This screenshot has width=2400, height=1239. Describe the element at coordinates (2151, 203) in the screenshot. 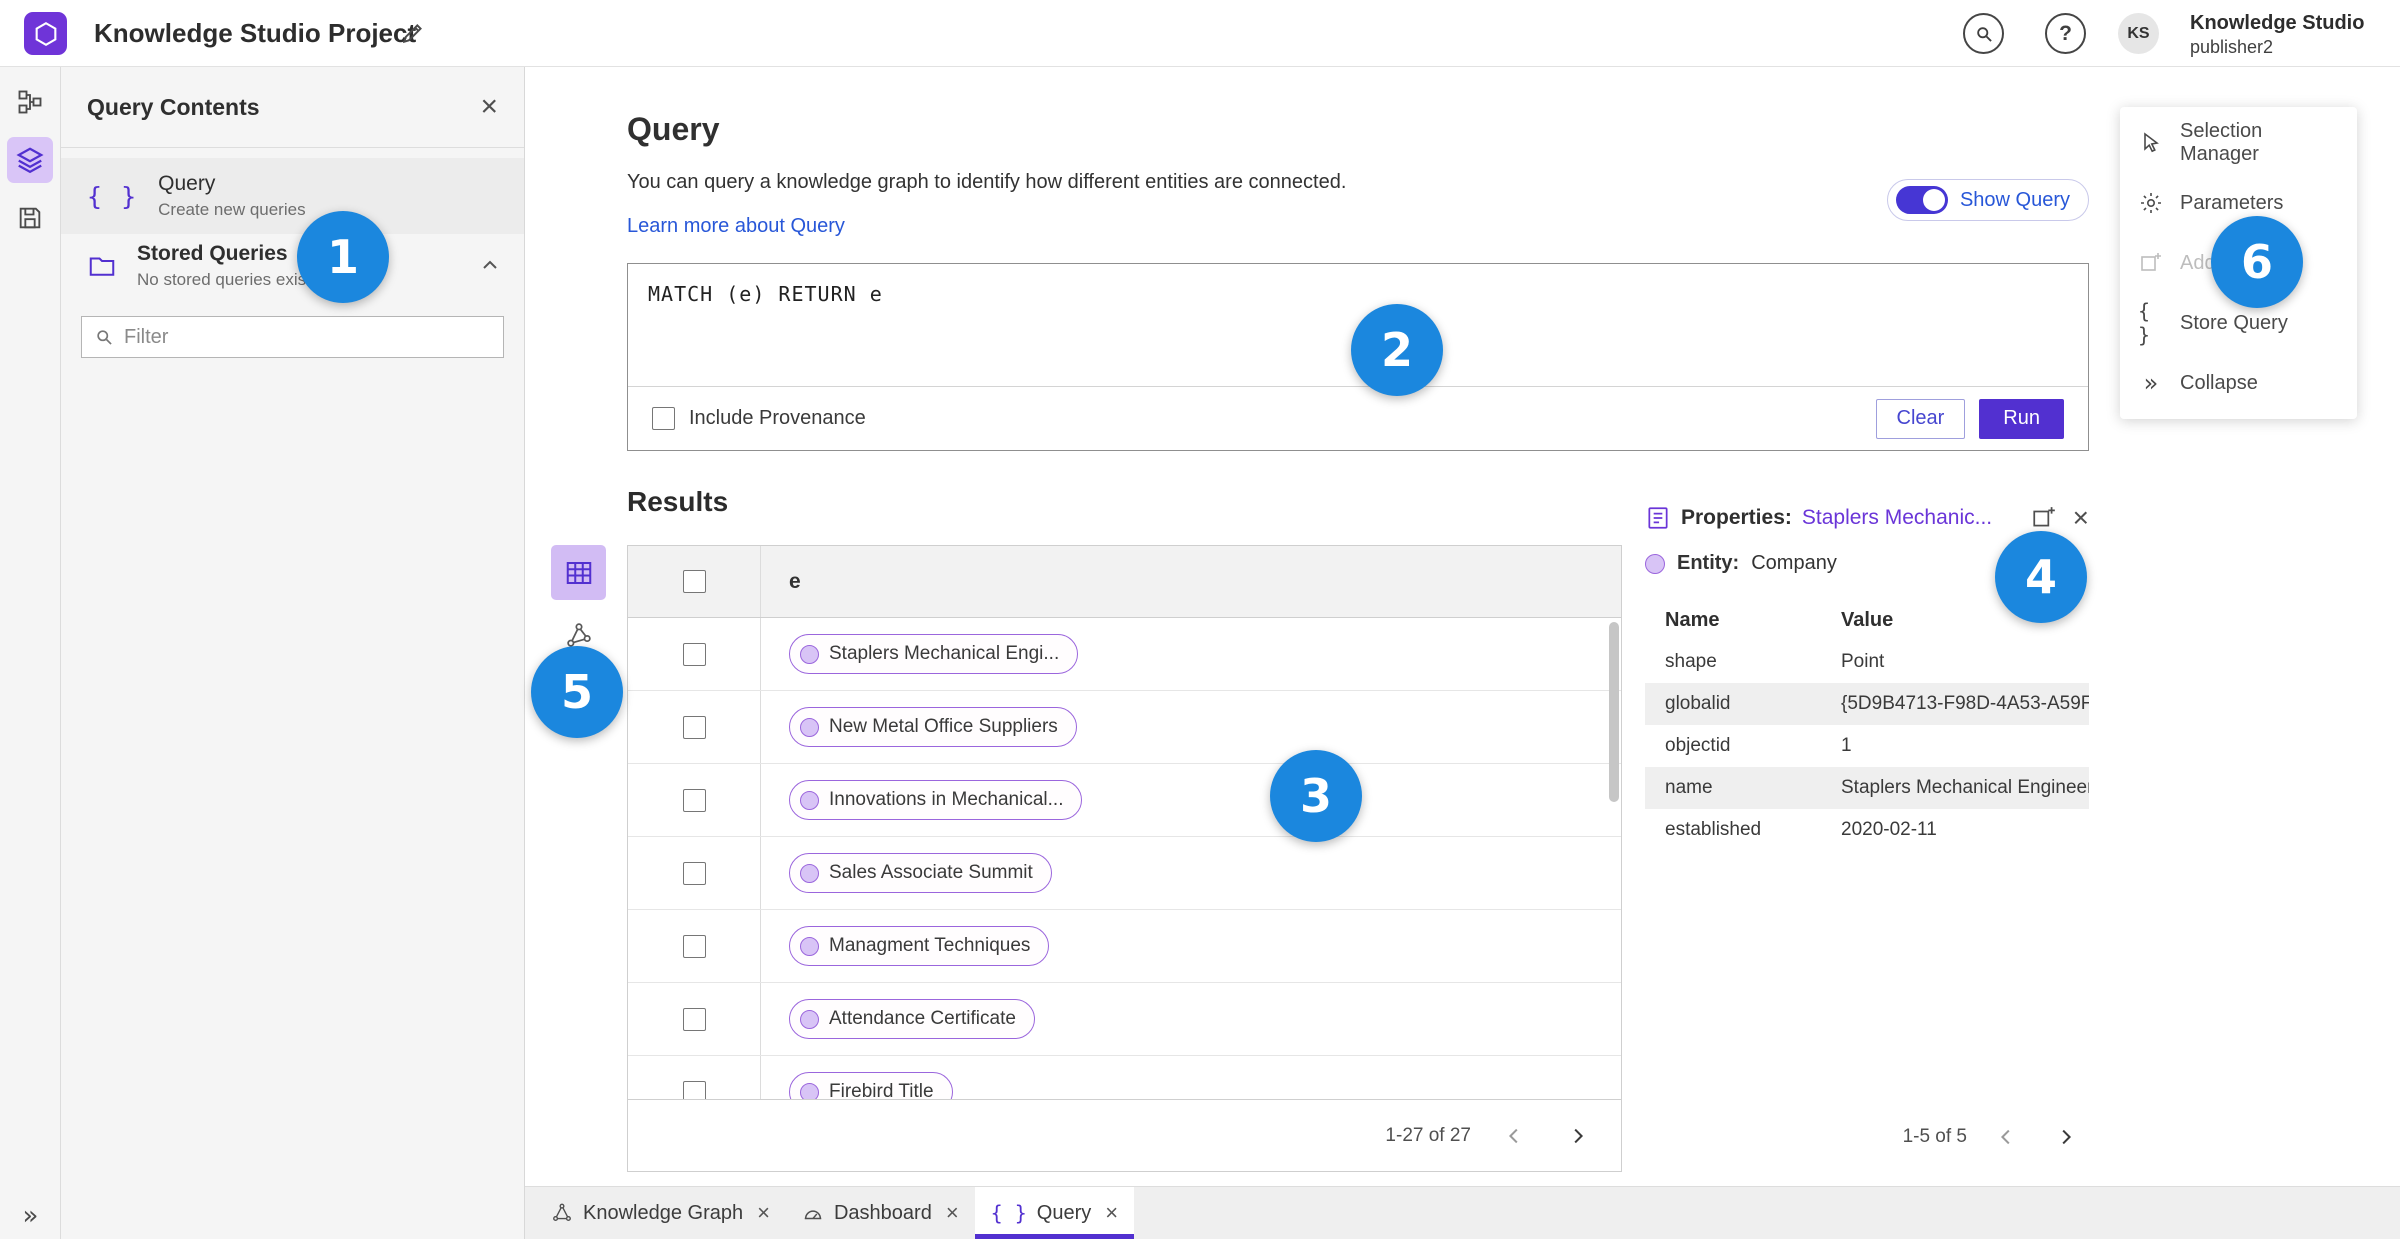

I see `gear-icon` at that location.